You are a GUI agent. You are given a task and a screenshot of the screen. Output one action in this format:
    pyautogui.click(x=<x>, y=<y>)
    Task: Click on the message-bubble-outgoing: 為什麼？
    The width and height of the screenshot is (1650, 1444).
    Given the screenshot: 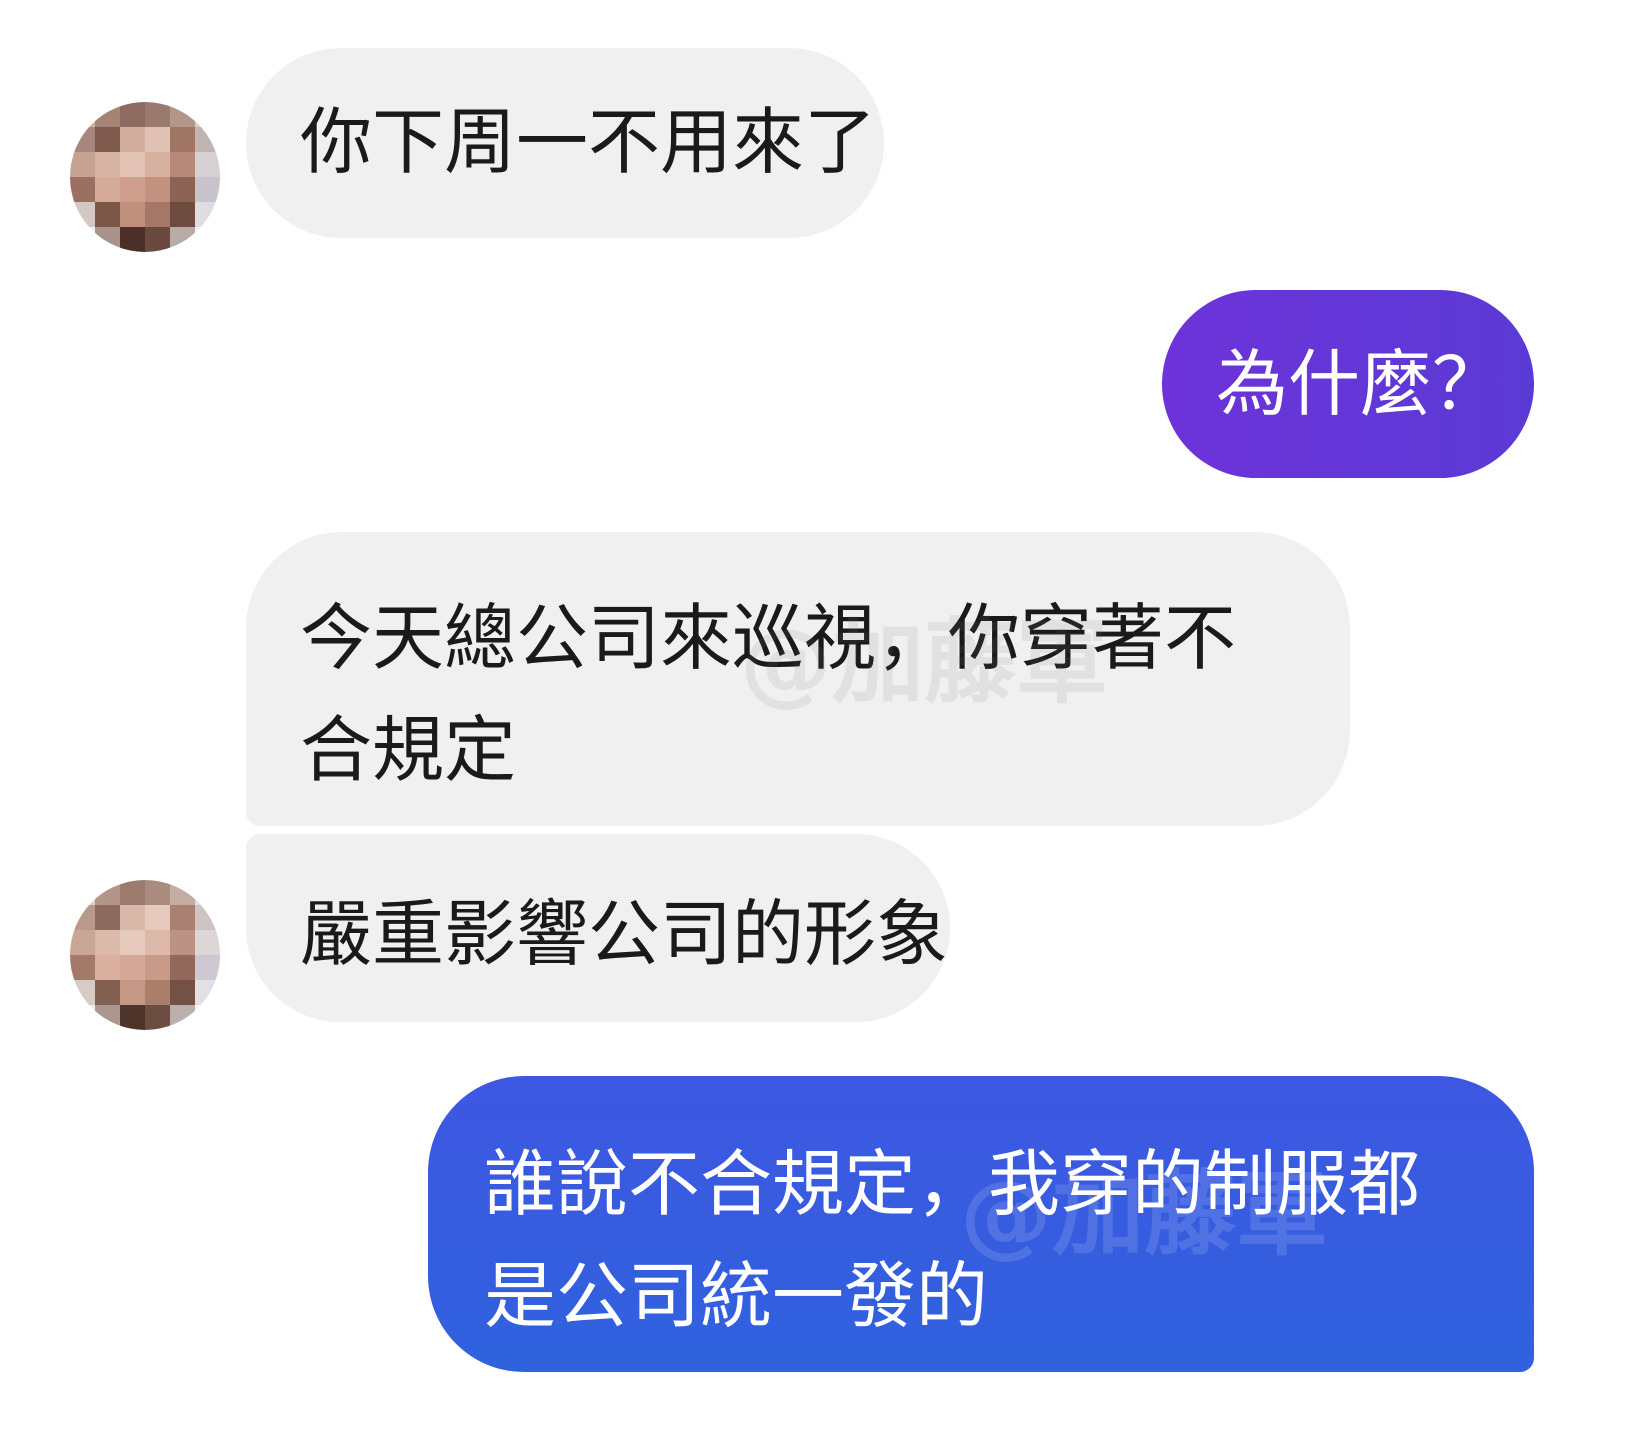 What is the action you would take?
    pyautogui.click(x=1348, y=384)
    